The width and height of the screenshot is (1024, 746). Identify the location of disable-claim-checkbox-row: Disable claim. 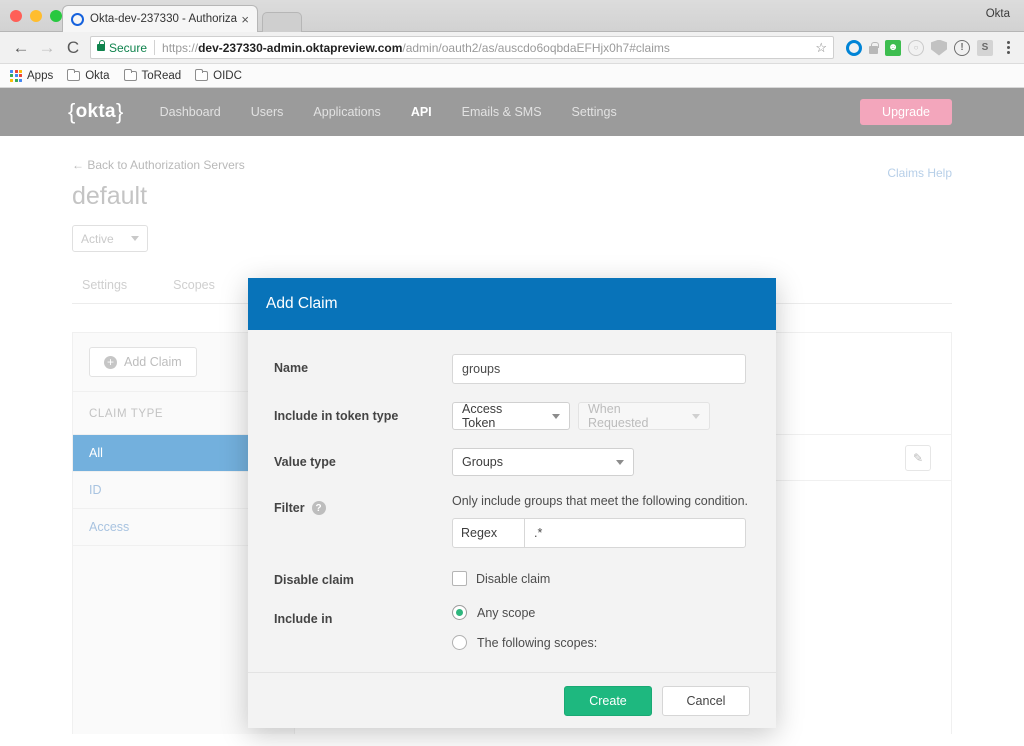
(601, 576).